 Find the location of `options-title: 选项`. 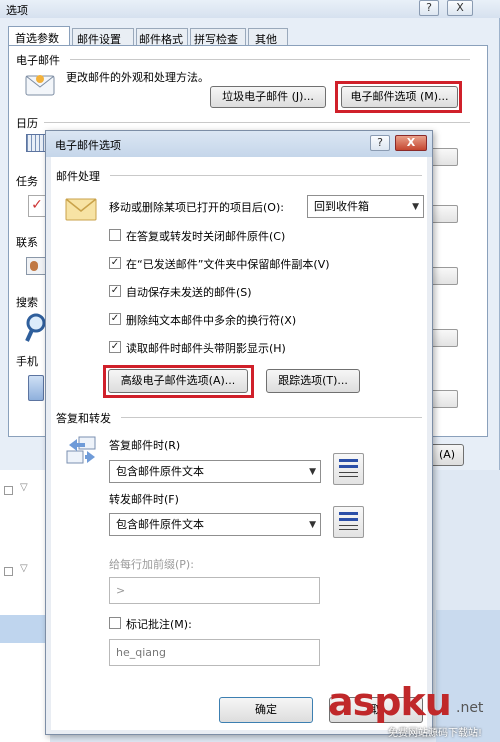

options-title: 选项 is located at coordinates (17, 10).